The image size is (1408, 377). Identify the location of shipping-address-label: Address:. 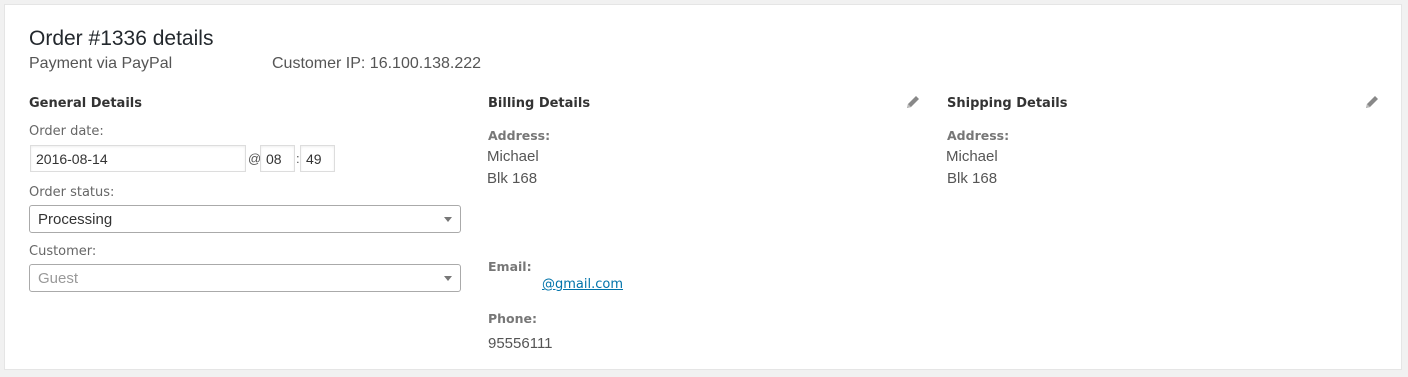
(978, 135).